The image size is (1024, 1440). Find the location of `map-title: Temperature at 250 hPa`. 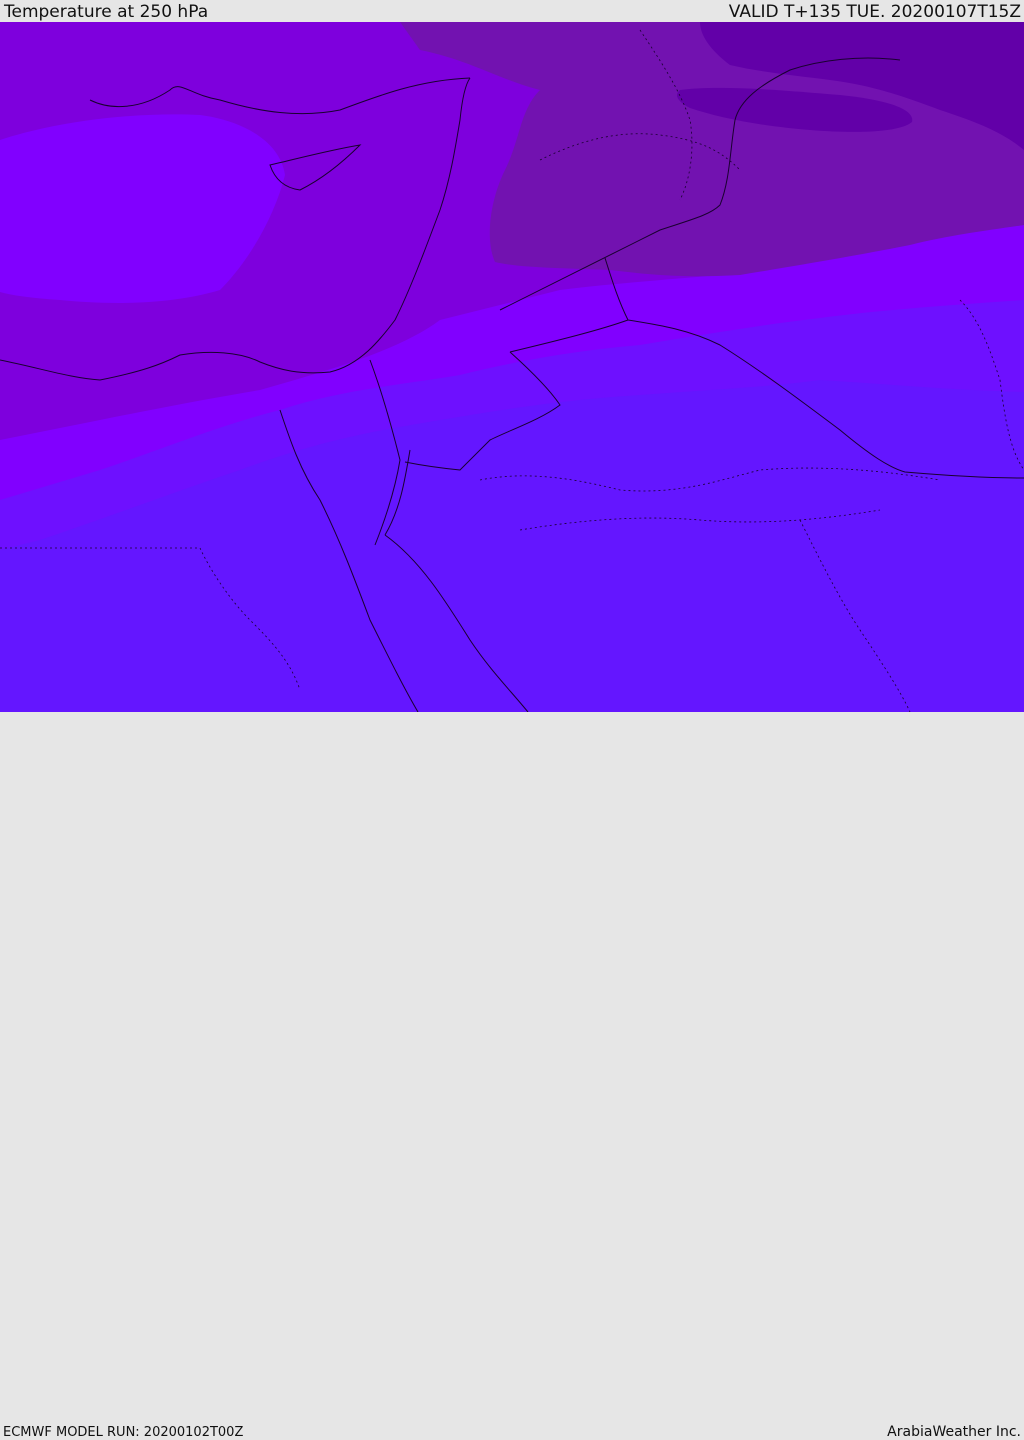

map-title: Temperature at 250 hPa is located at coordinates (106, 12).